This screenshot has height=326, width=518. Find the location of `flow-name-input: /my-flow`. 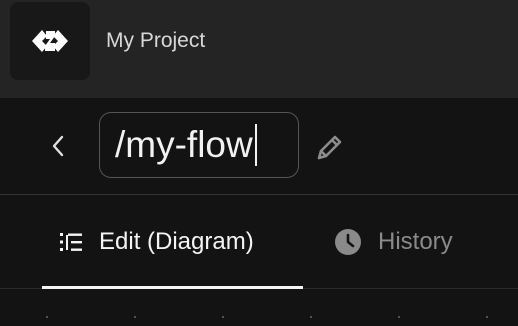

flow-name-input: /my-flow is located at coordinates (199, 145).